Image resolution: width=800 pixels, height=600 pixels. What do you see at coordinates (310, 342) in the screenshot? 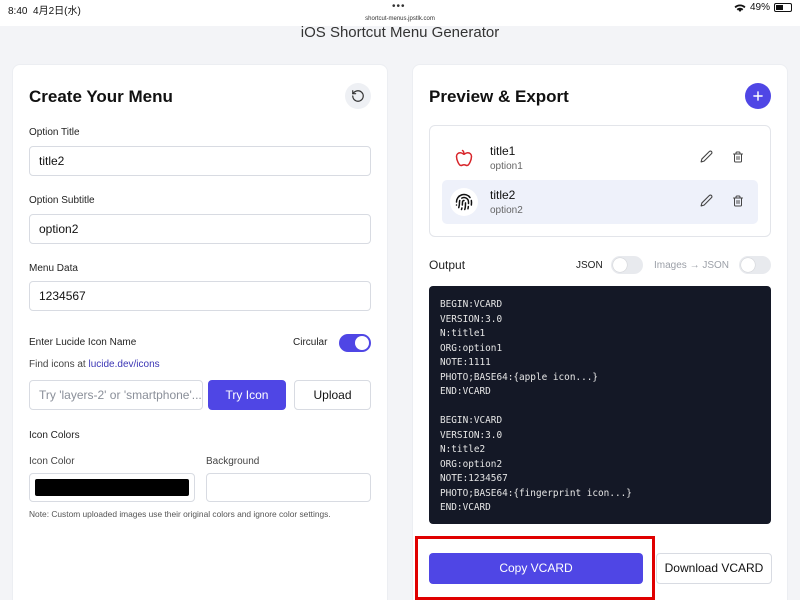
I see `circular-label: Circular` at bounding box center [310, 342].